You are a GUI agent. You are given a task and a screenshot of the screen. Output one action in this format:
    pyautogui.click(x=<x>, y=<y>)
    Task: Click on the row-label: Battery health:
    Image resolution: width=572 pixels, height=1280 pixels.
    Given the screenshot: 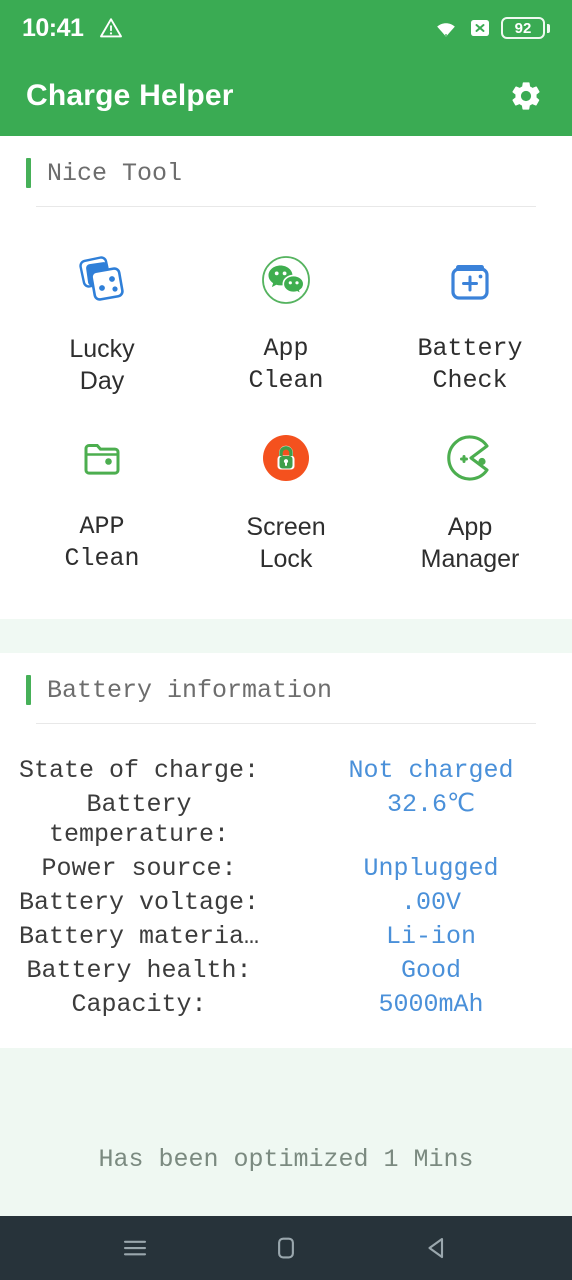 What is the action you would take?
    pyautogui.click(x=139, y=970)
    